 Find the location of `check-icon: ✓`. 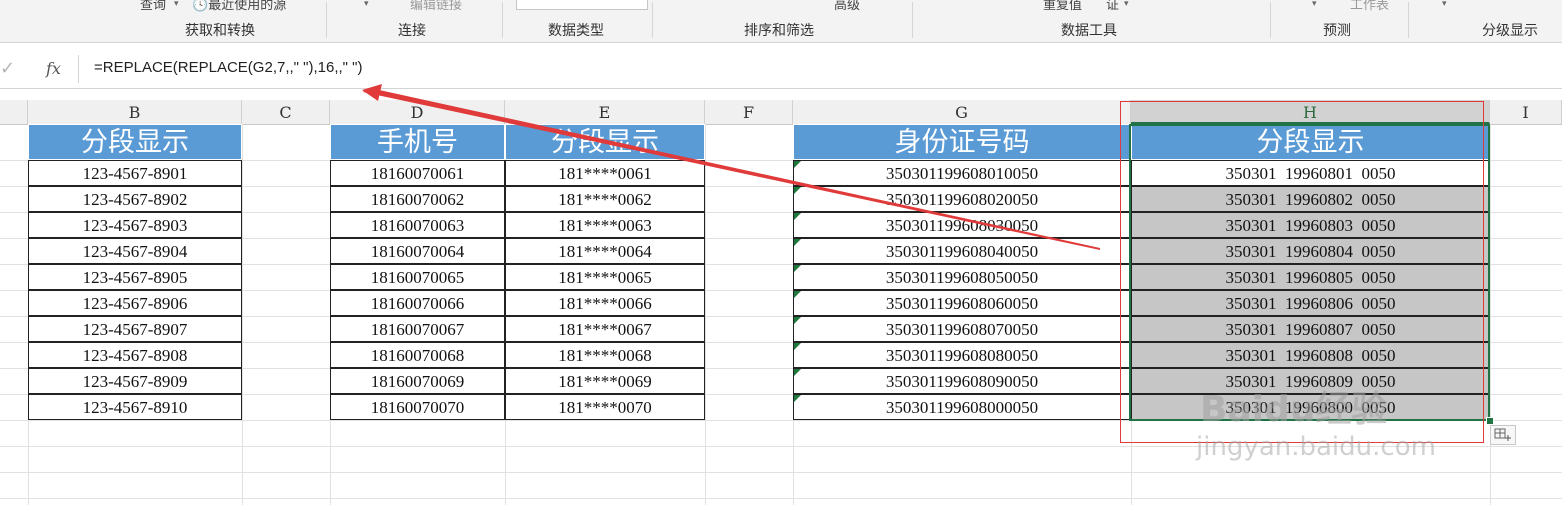

check-icon: ✓ is located at coordinates (7, 68).